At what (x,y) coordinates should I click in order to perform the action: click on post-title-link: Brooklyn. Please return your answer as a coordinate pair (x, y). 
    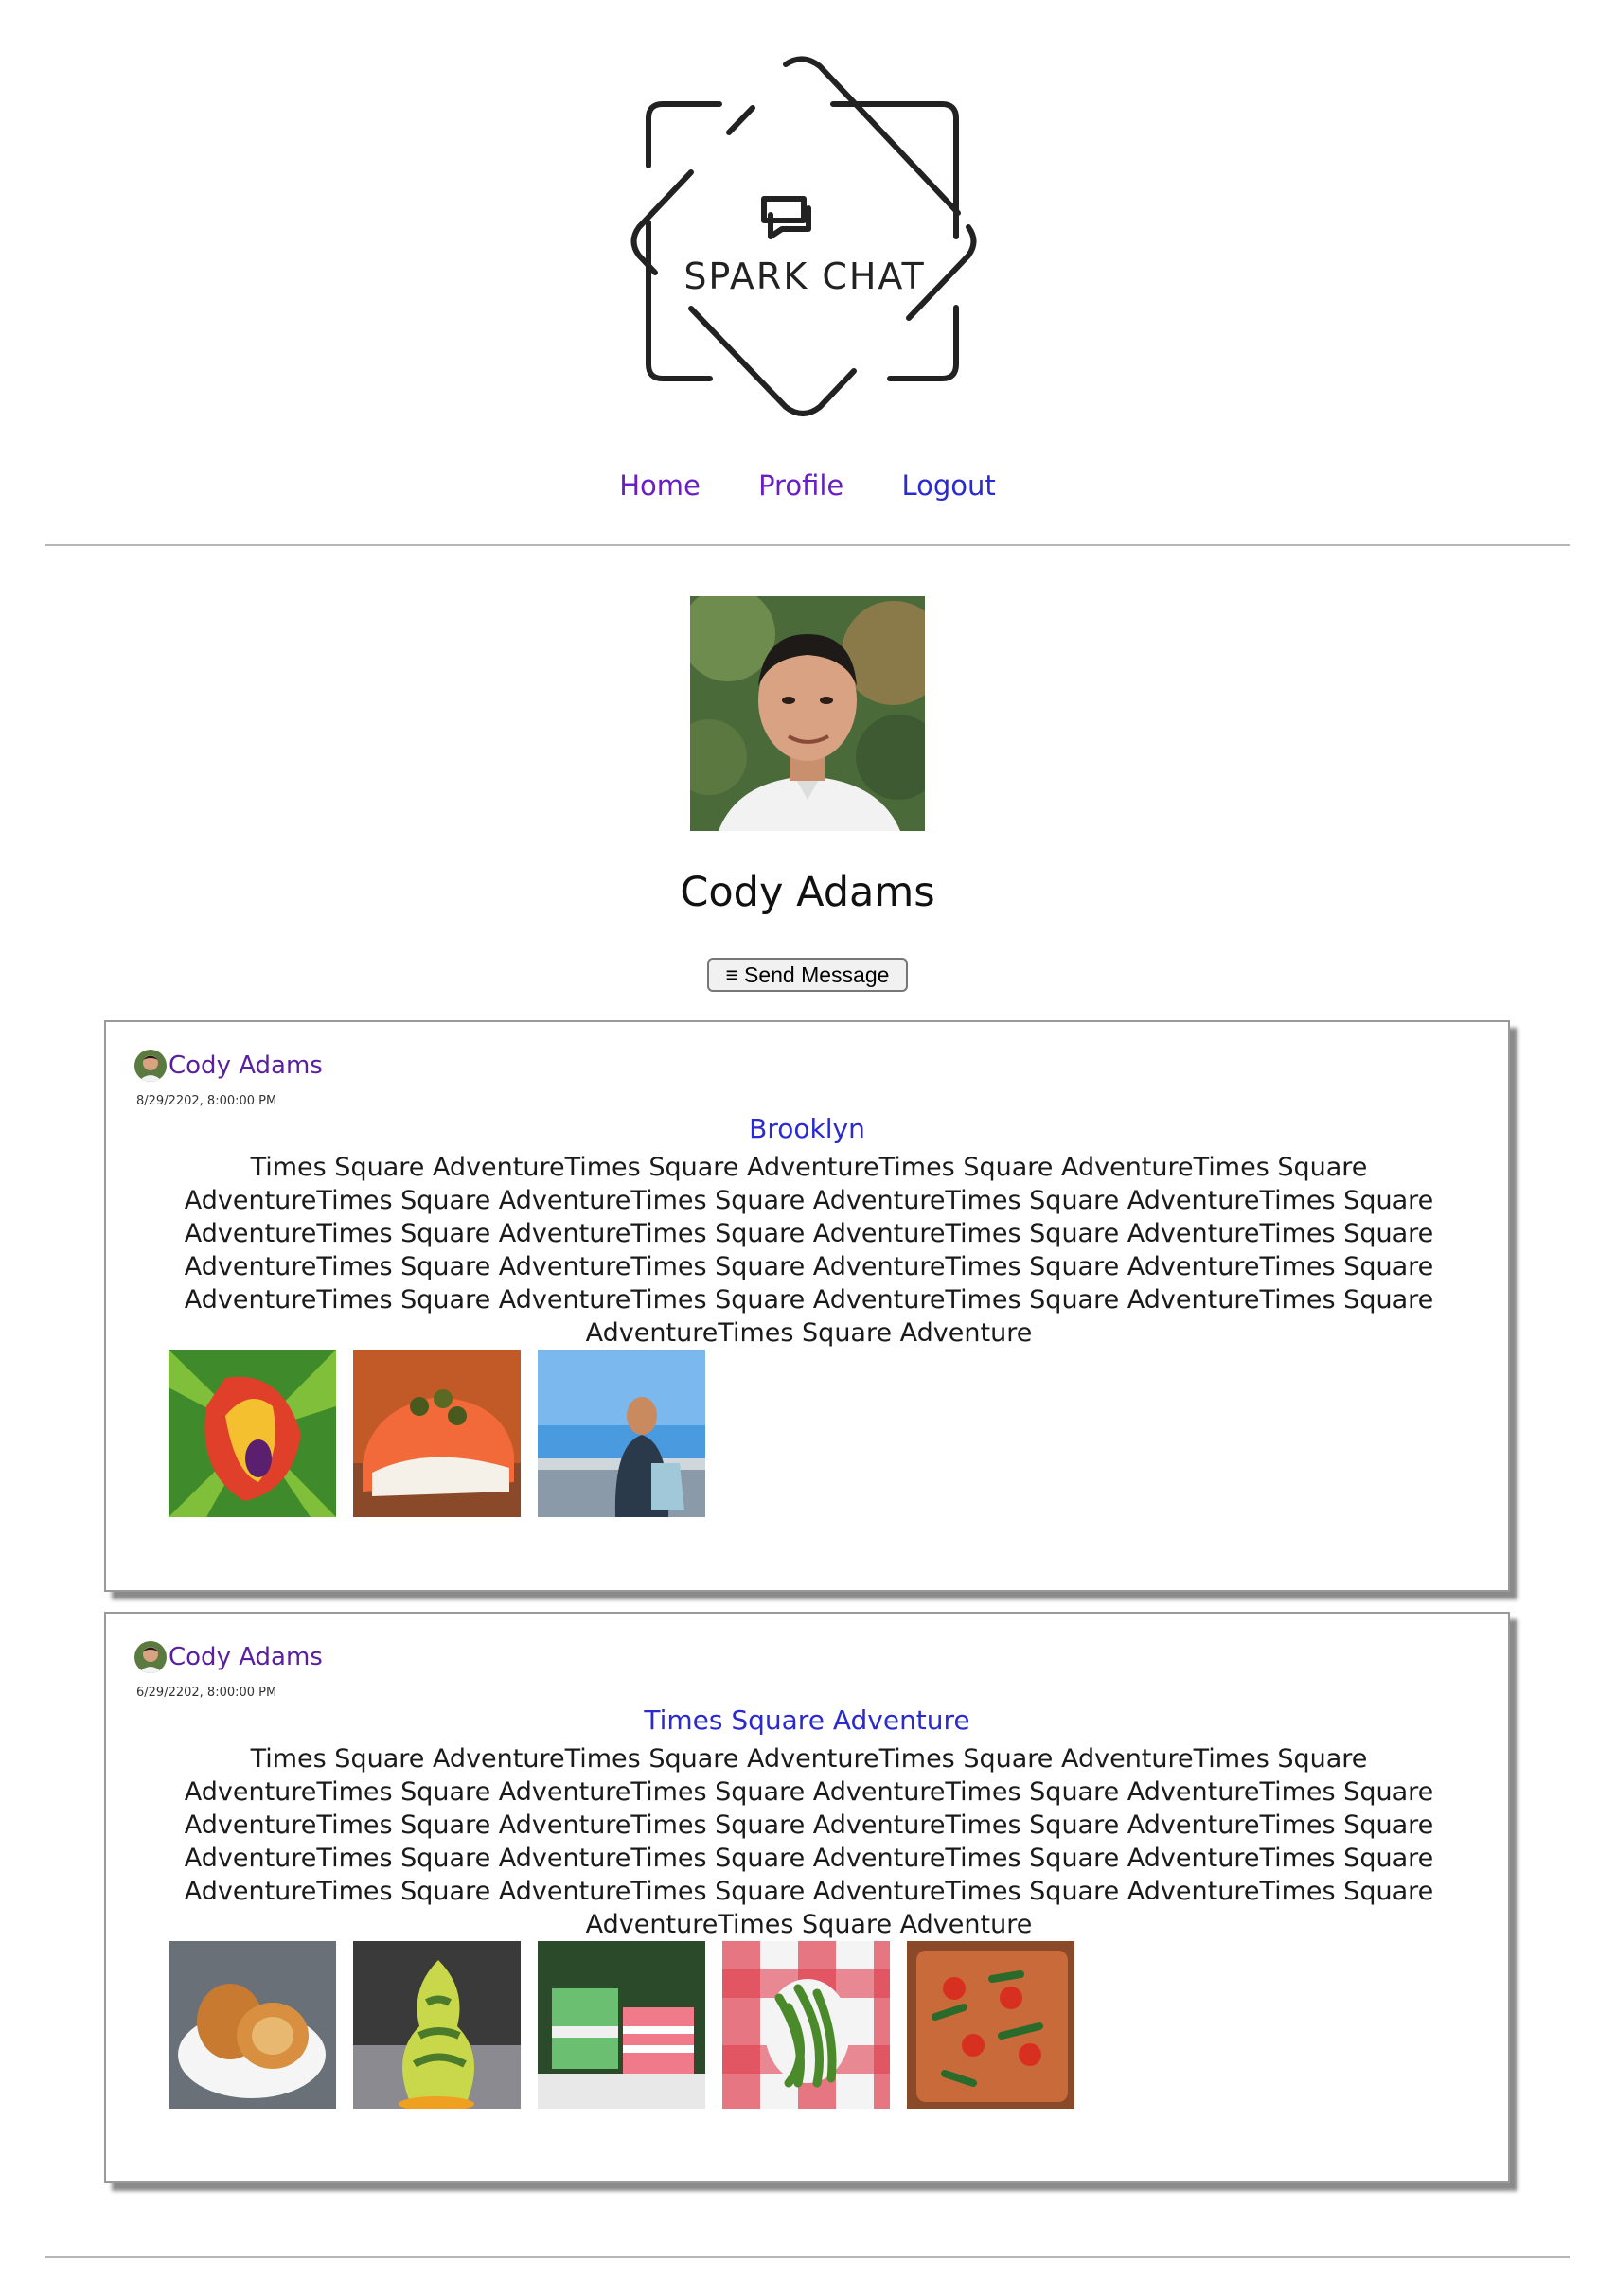
    Looking at the image, I should click on (807, 1128).